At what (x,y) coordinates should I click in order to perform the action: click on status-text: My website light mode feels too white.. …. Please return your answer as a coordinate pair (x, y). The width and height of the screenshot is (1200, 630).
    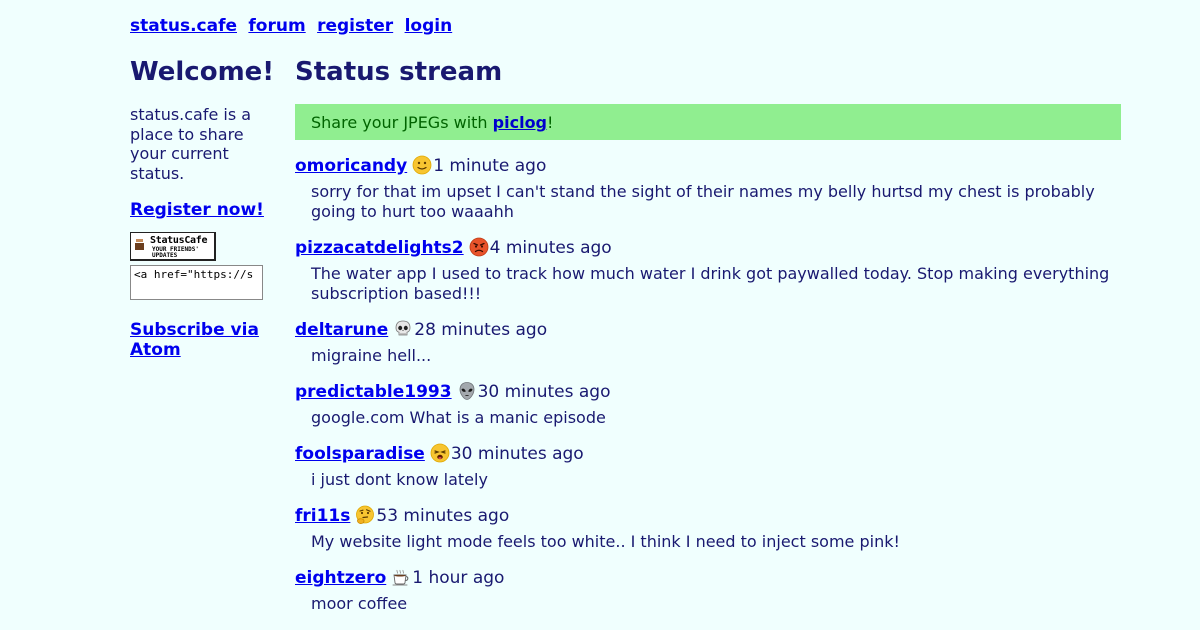
    Looking at the image, I should click on (605, 541).